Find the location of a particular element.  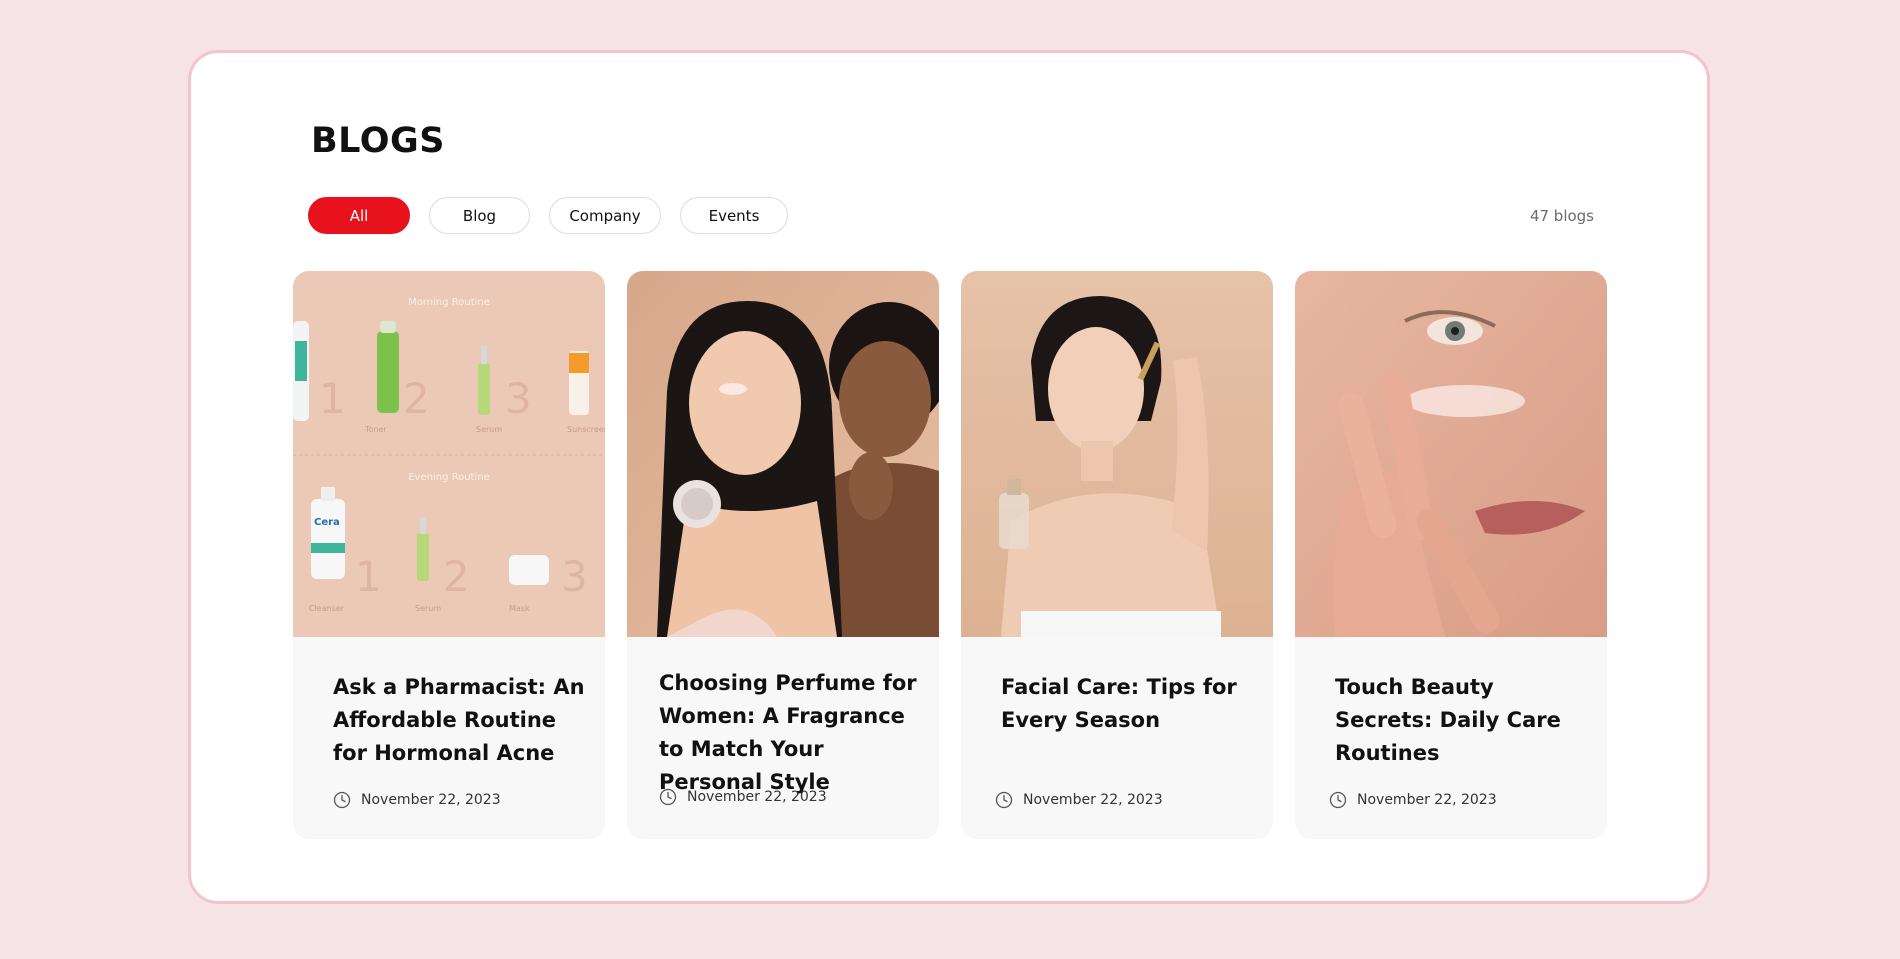

woman-with-serum-image is located at coordinates (1117, 454).